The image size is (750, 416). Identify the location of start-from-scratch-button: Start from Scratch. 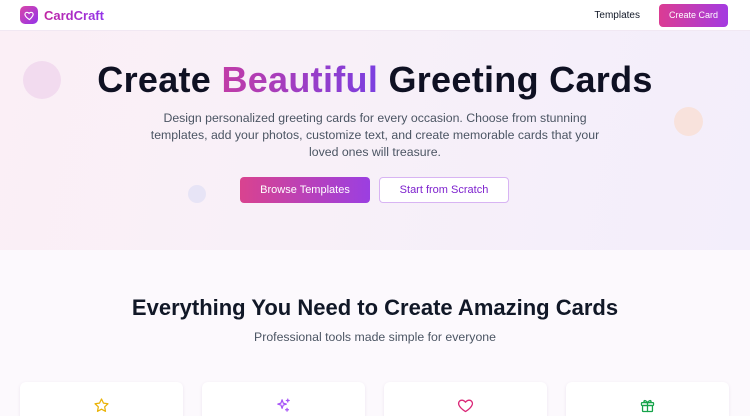
(444, 190).